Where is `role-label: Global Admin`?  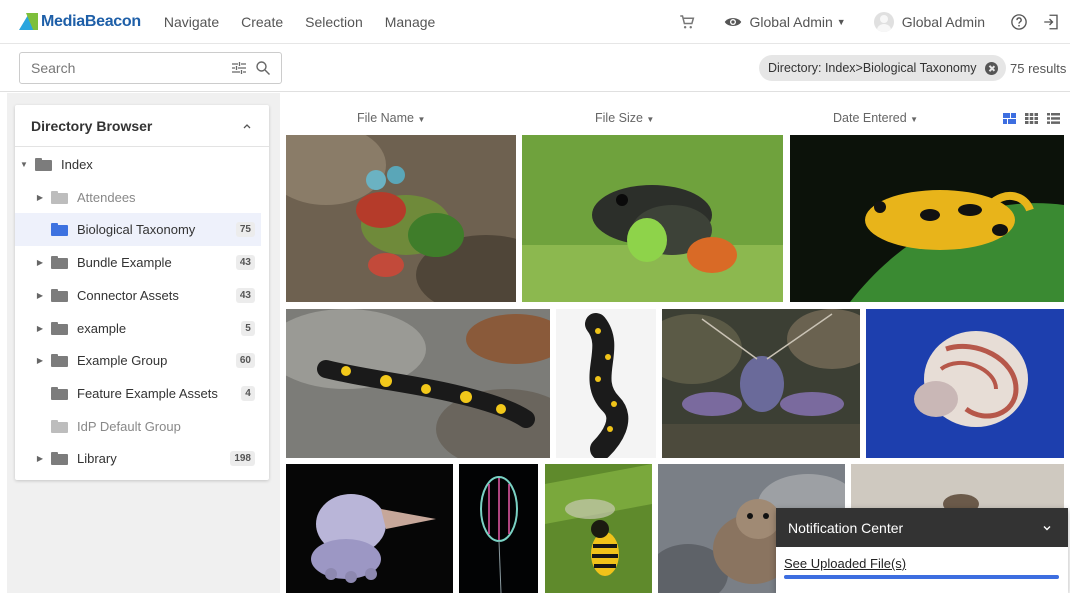 role-label: Global Admin is located at coordinates (791, 22).